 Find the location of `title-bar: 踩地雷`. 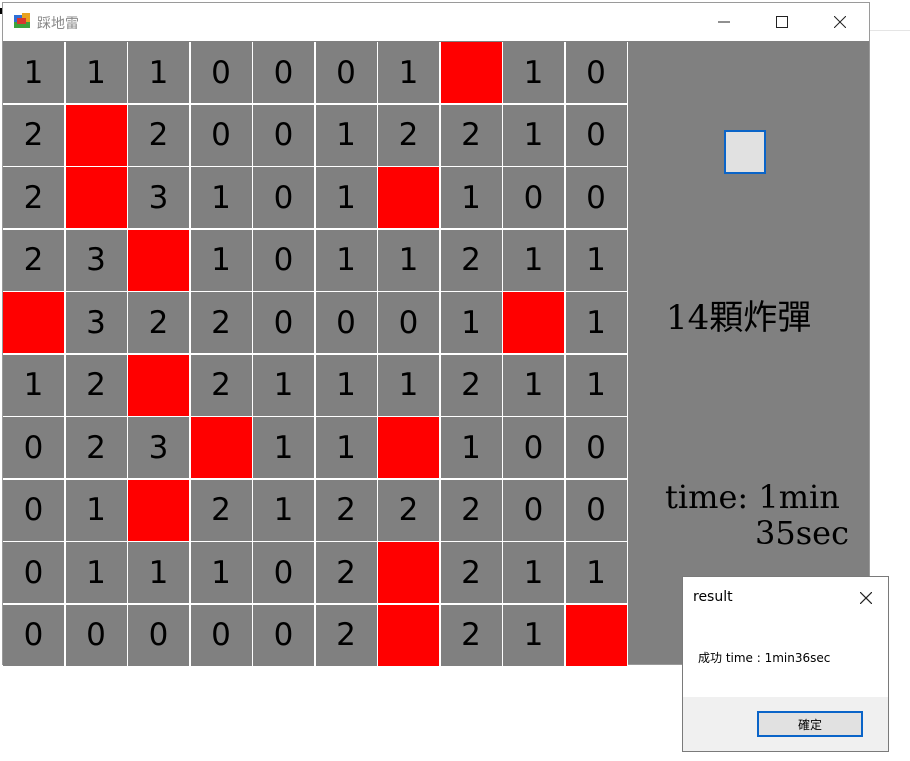

title-bar: 踩地雷 is located at coordinates (436, 22).